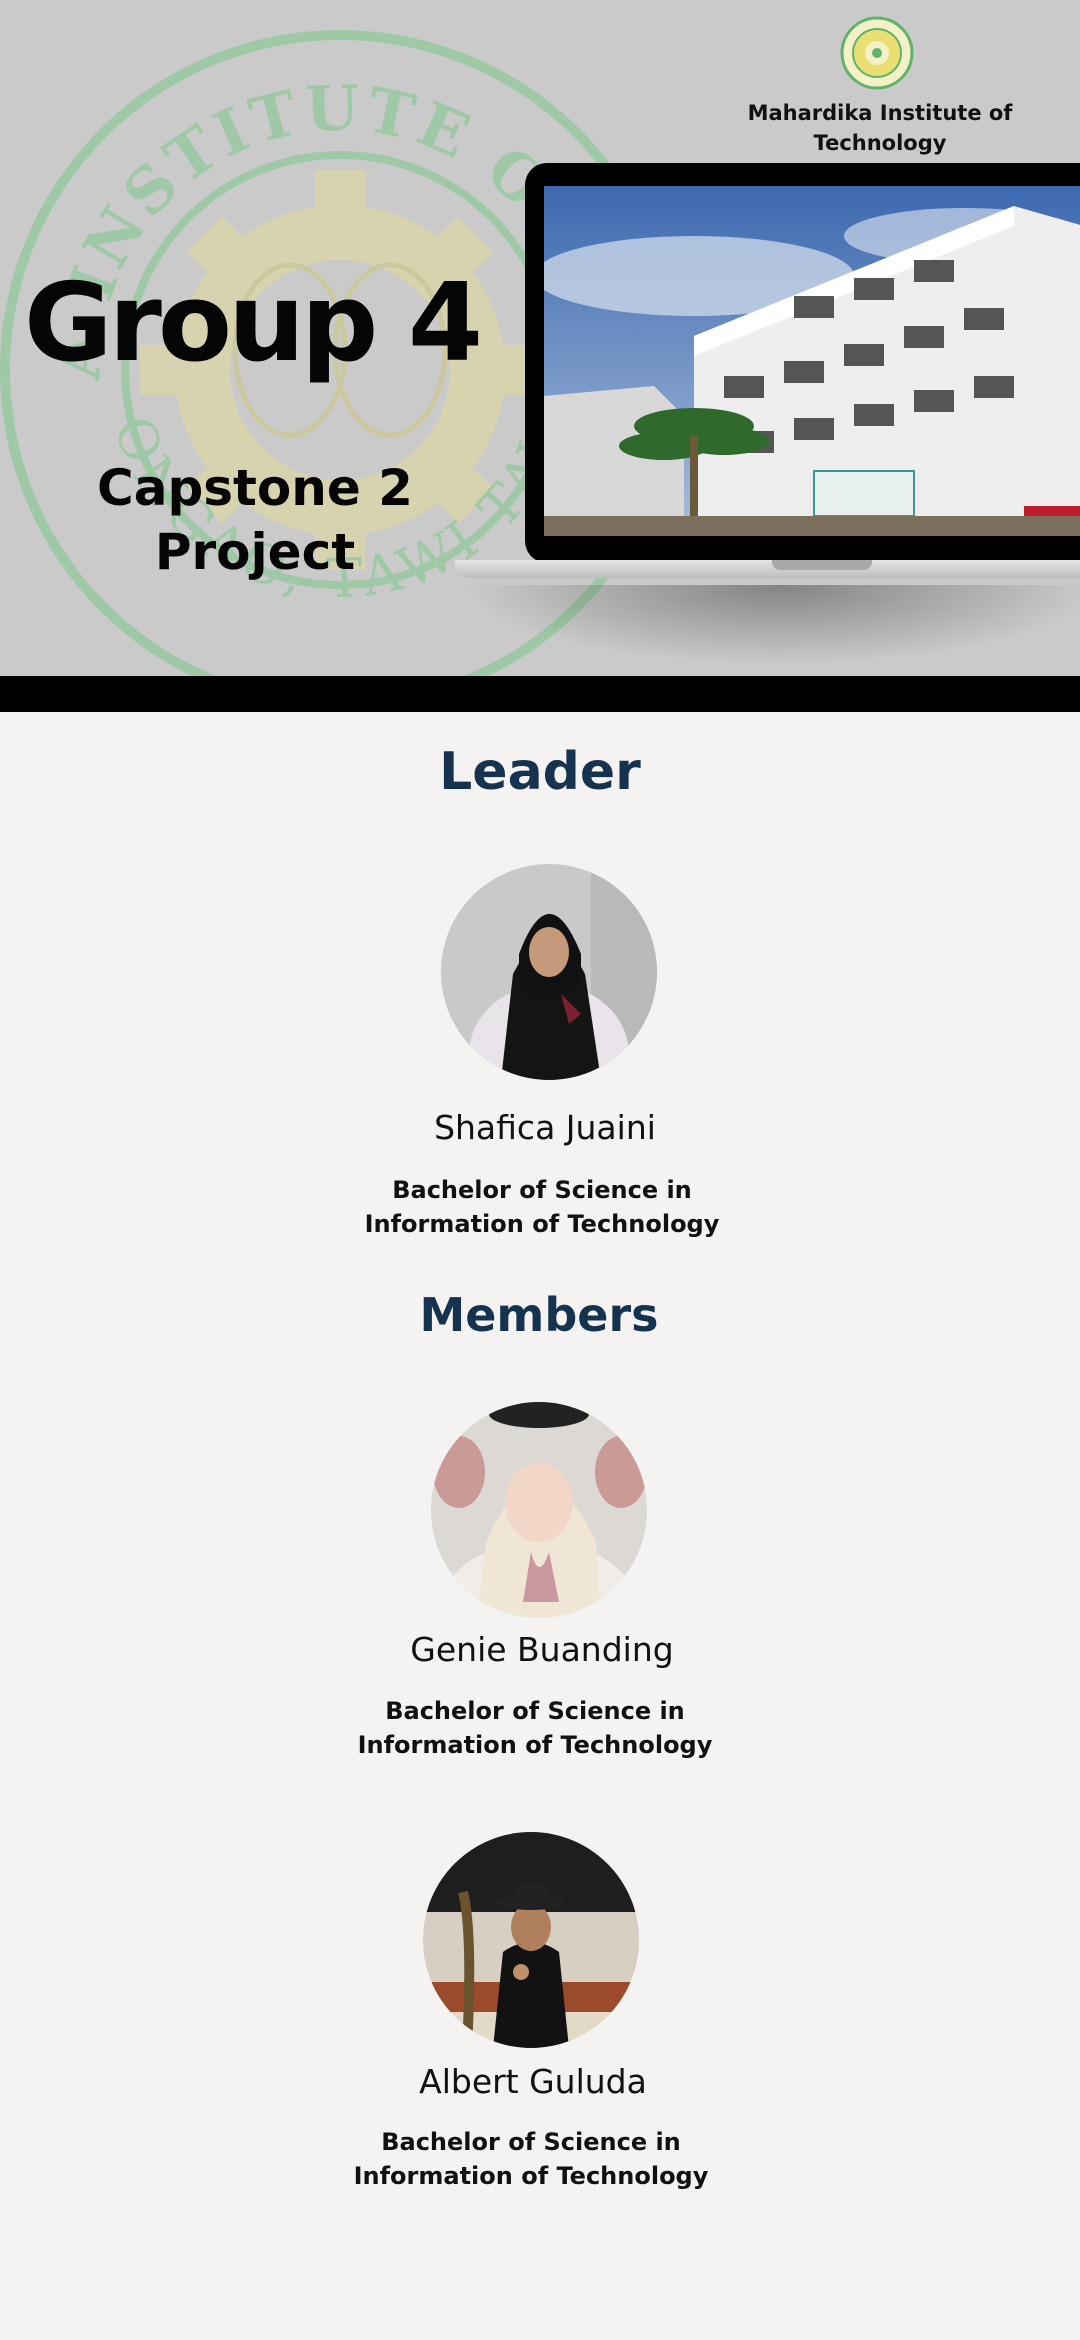  I want to click on group-title: Group 4, so click(253, 323).